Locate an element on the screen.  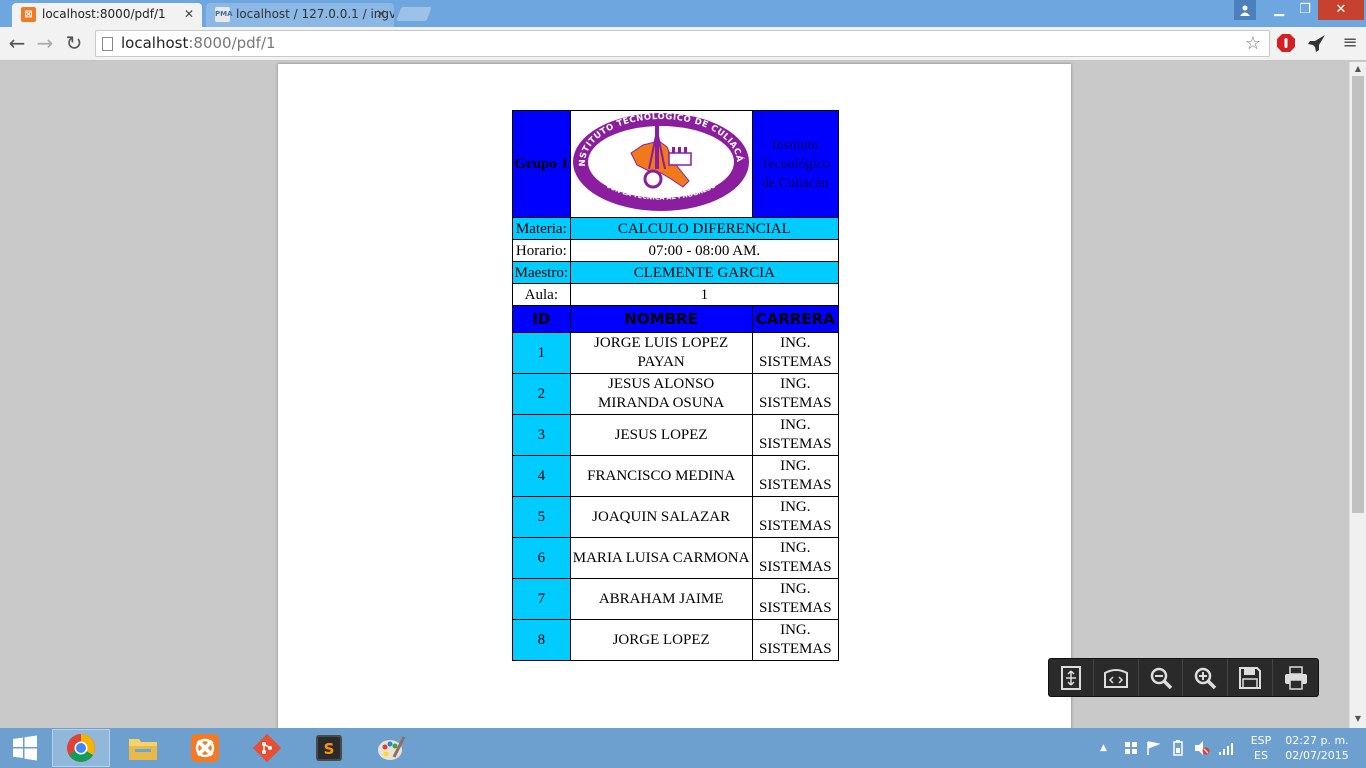
bookmark-star-icon: ☆ is located at coordinates (1253, 43).